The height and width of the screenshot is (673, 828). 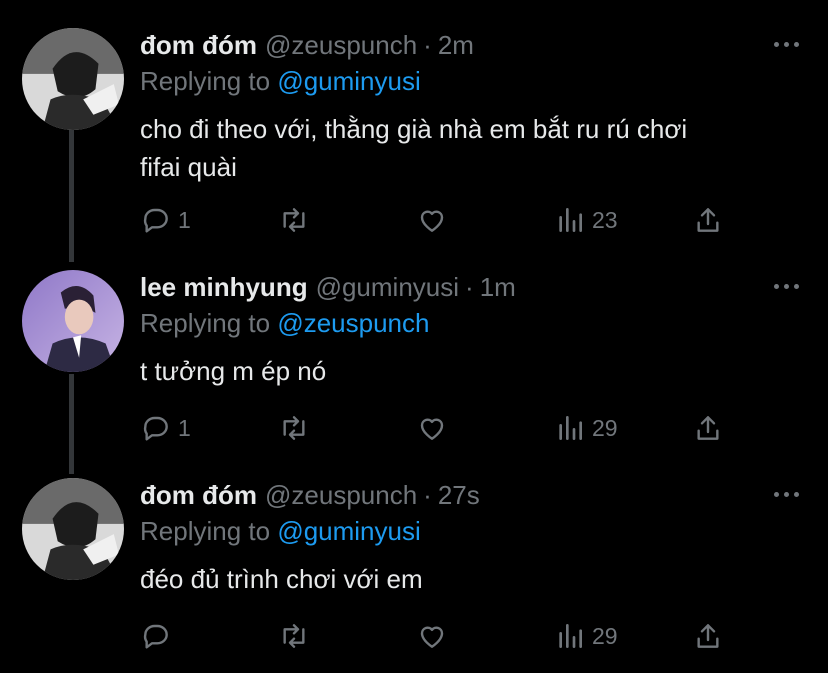 I want to click on action-bar: 29, so click(x=440, y=636).